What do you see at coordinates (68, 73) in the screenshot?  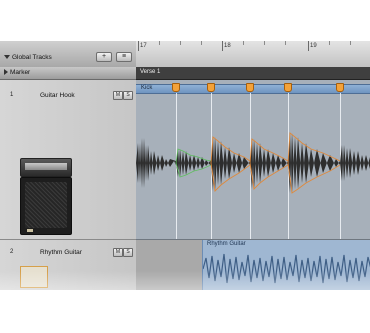 I see `marker-track-header: Marker` at bounding box center [68, 73].